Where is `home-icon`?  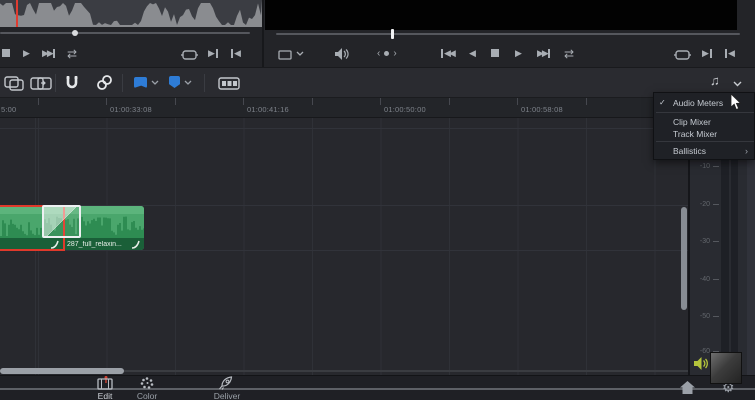
home-icon is located at coordinates (687, 387).